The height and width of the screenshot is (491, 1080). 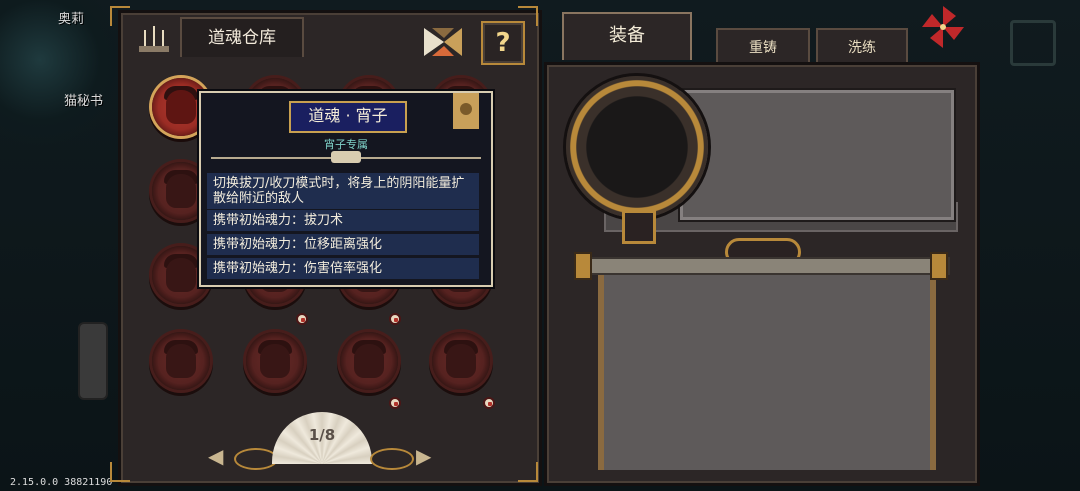 What do you see at coordinates (181, 107) in the screenshot?
I see `medal-face` at bounding box center [181, 107].